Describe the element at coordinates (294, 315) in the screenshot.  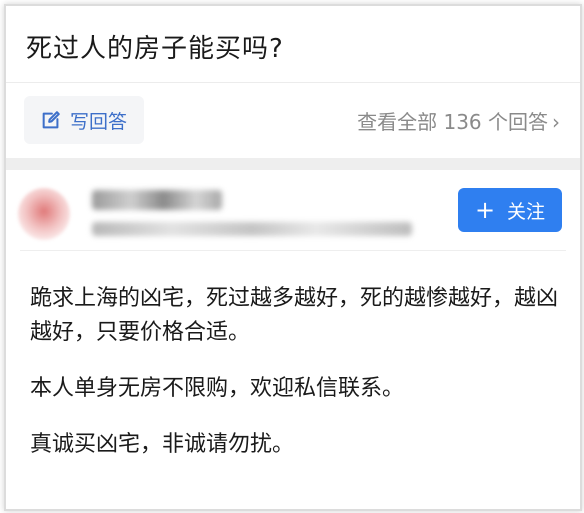
I see `answer-paragraph: 跪求上海的凶宅，死过越多越好，死的越惨越好，越凶越好，只要价格合适。` at that location.